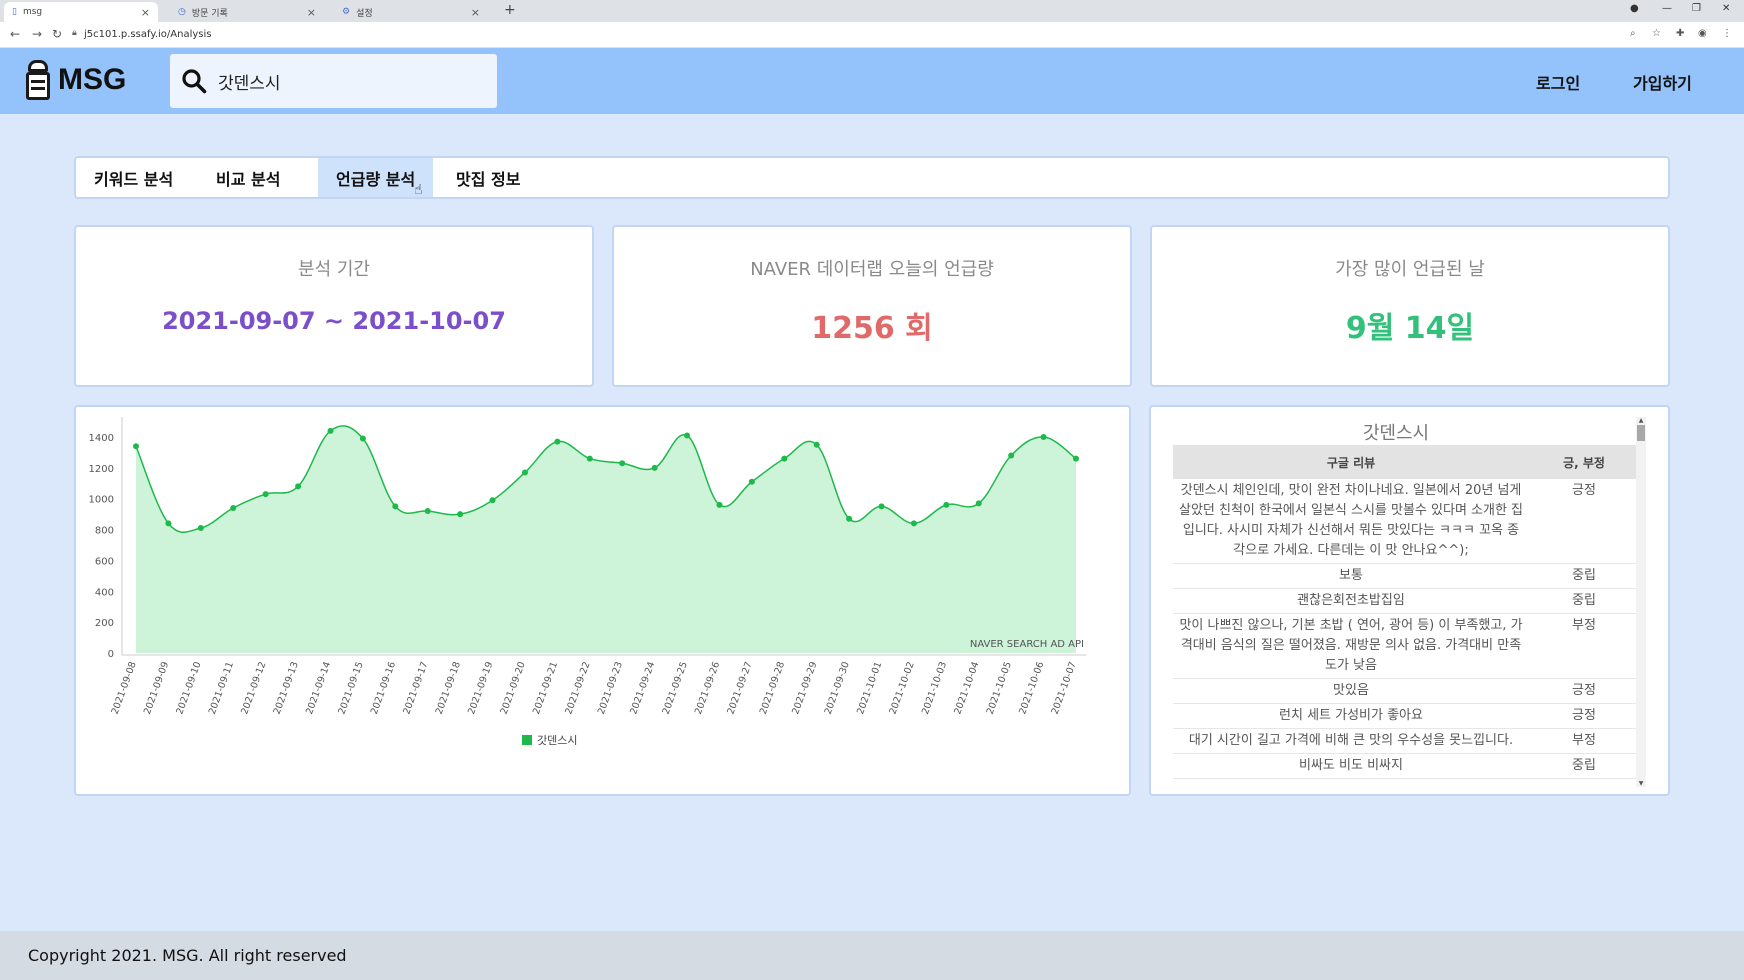 The height and width of the screenshot is (980, 1744). Describe the element at coordinates (510, 10) in the screenshot. I see `new-tab-button: +` at that location.